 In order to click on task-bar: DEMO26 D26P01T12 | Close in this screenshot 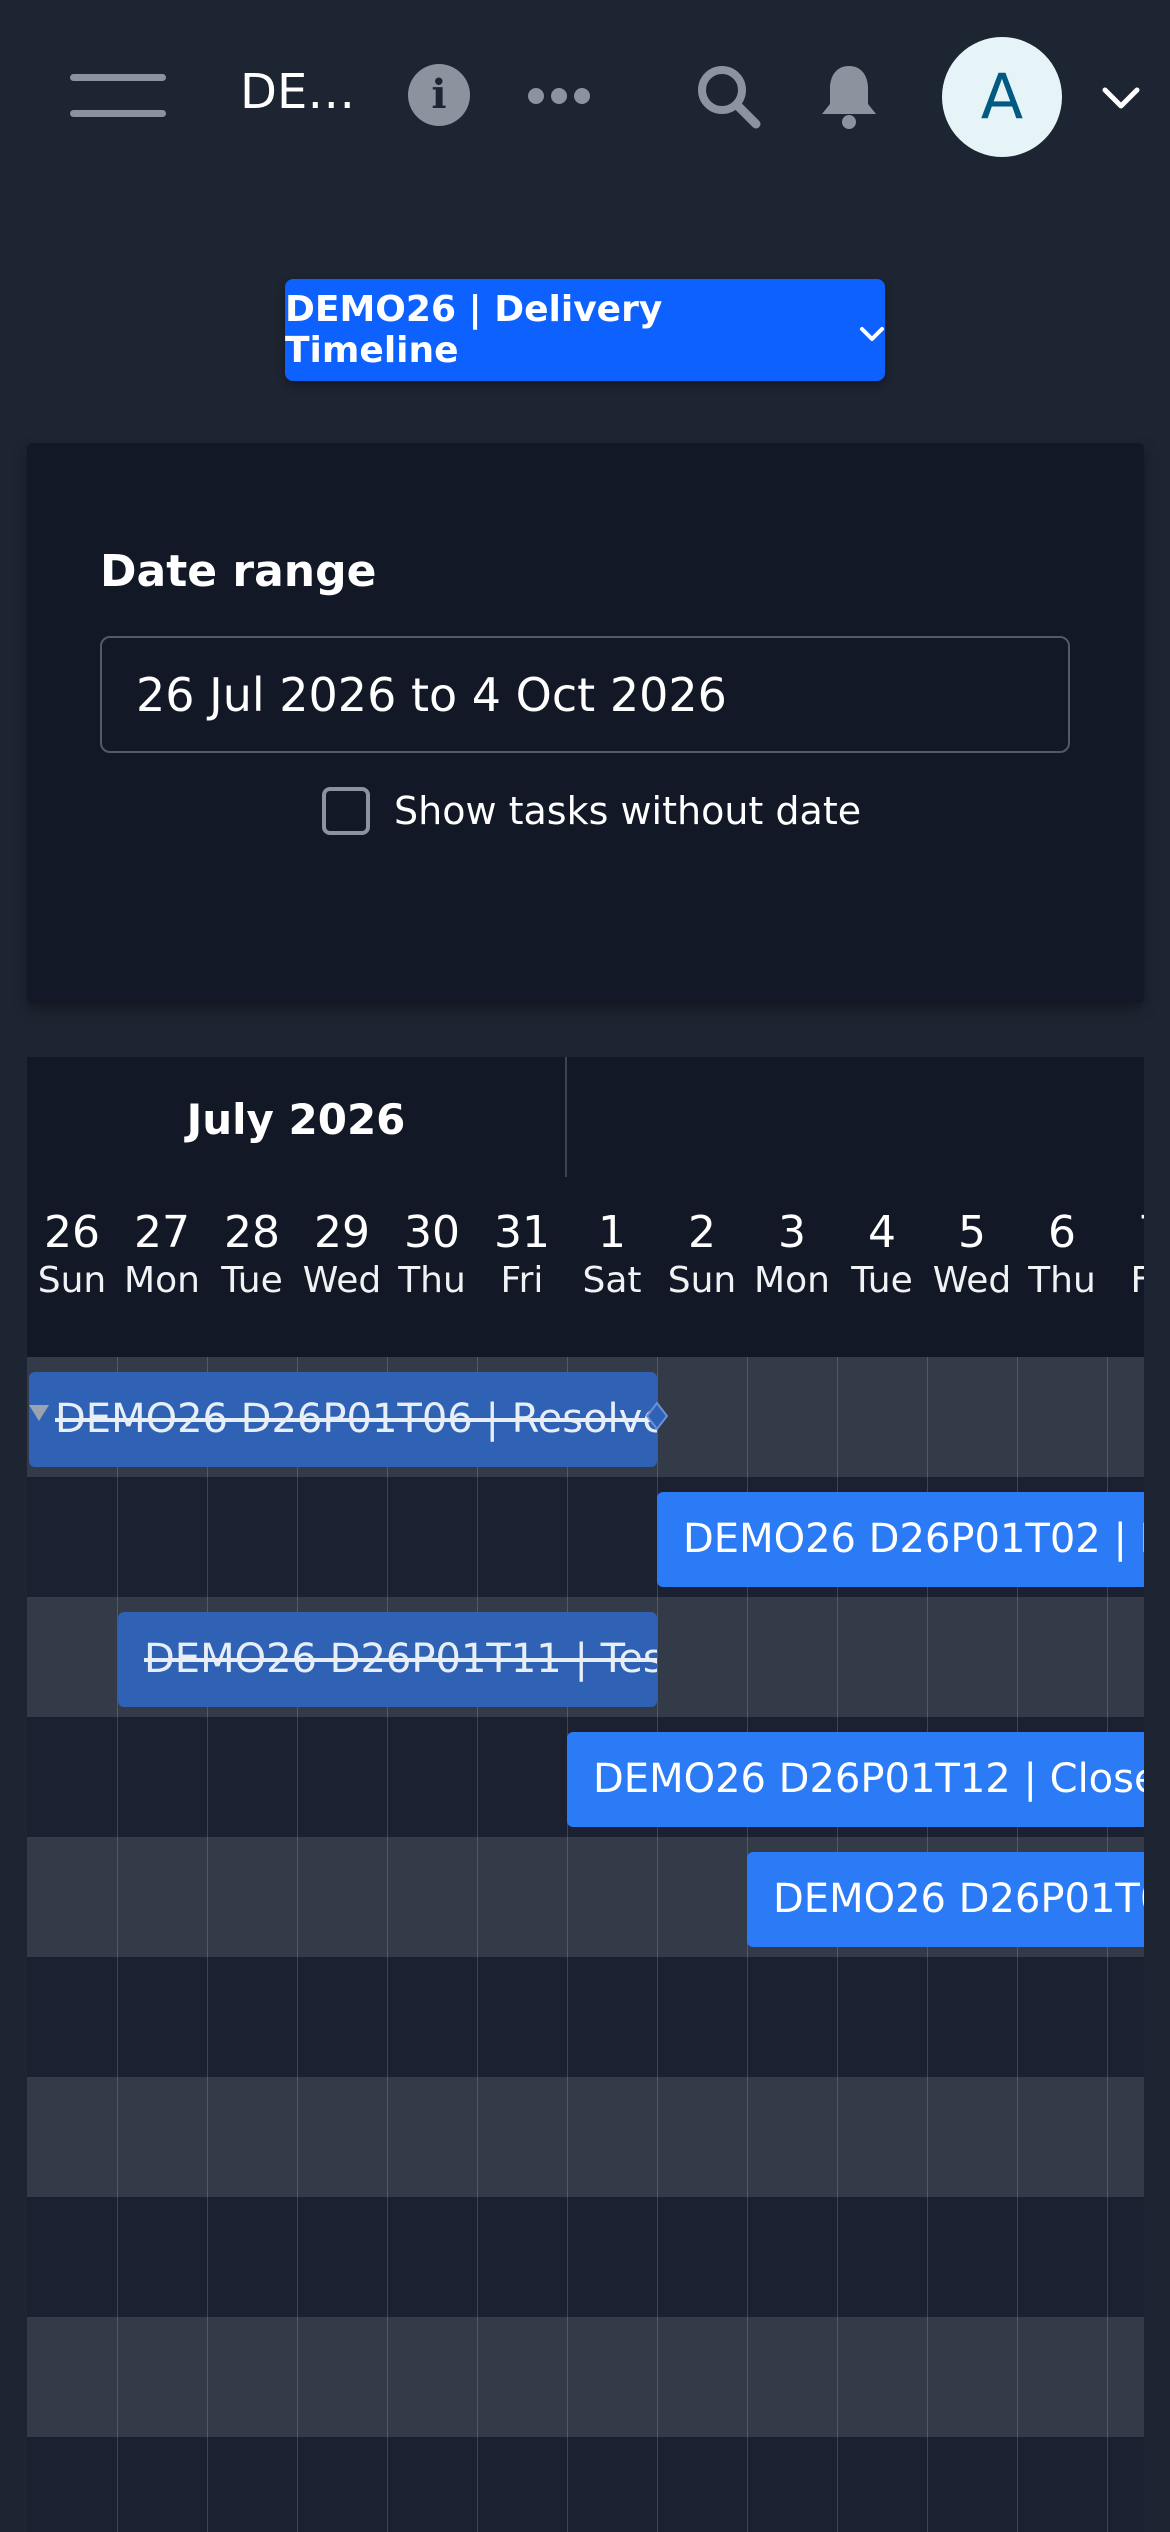, I will do `click(855, 1779)`.